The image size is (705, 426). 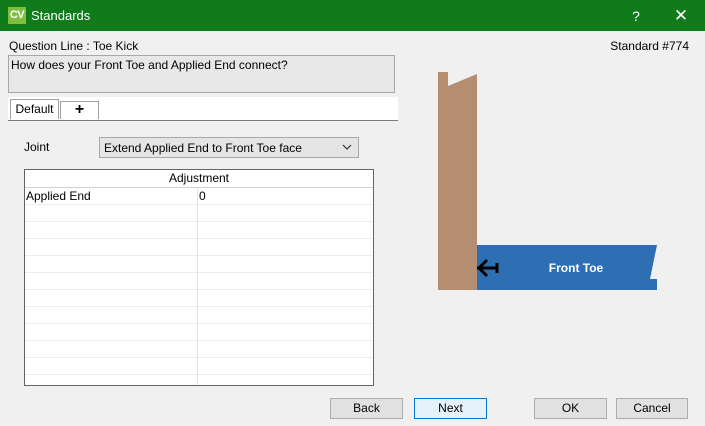 I want to click on add-tab-button: +, so click(x=79, y=110).